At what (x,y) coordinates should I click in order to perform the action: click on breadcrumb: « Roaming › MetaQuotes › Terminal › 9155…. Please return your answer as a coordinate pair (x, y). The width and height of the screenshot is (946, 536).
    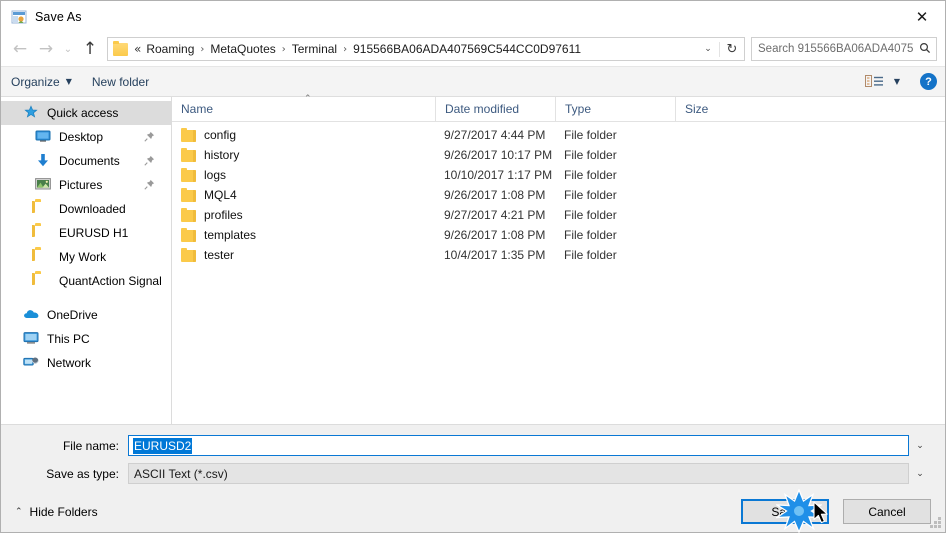
    Looking at the image, I should click on (415, 49).